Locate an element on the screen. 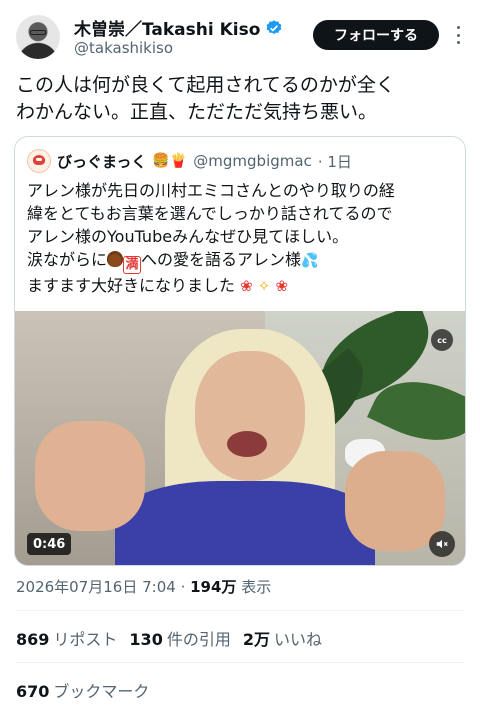  quoted-avatar is located at coordinates (39, 161).